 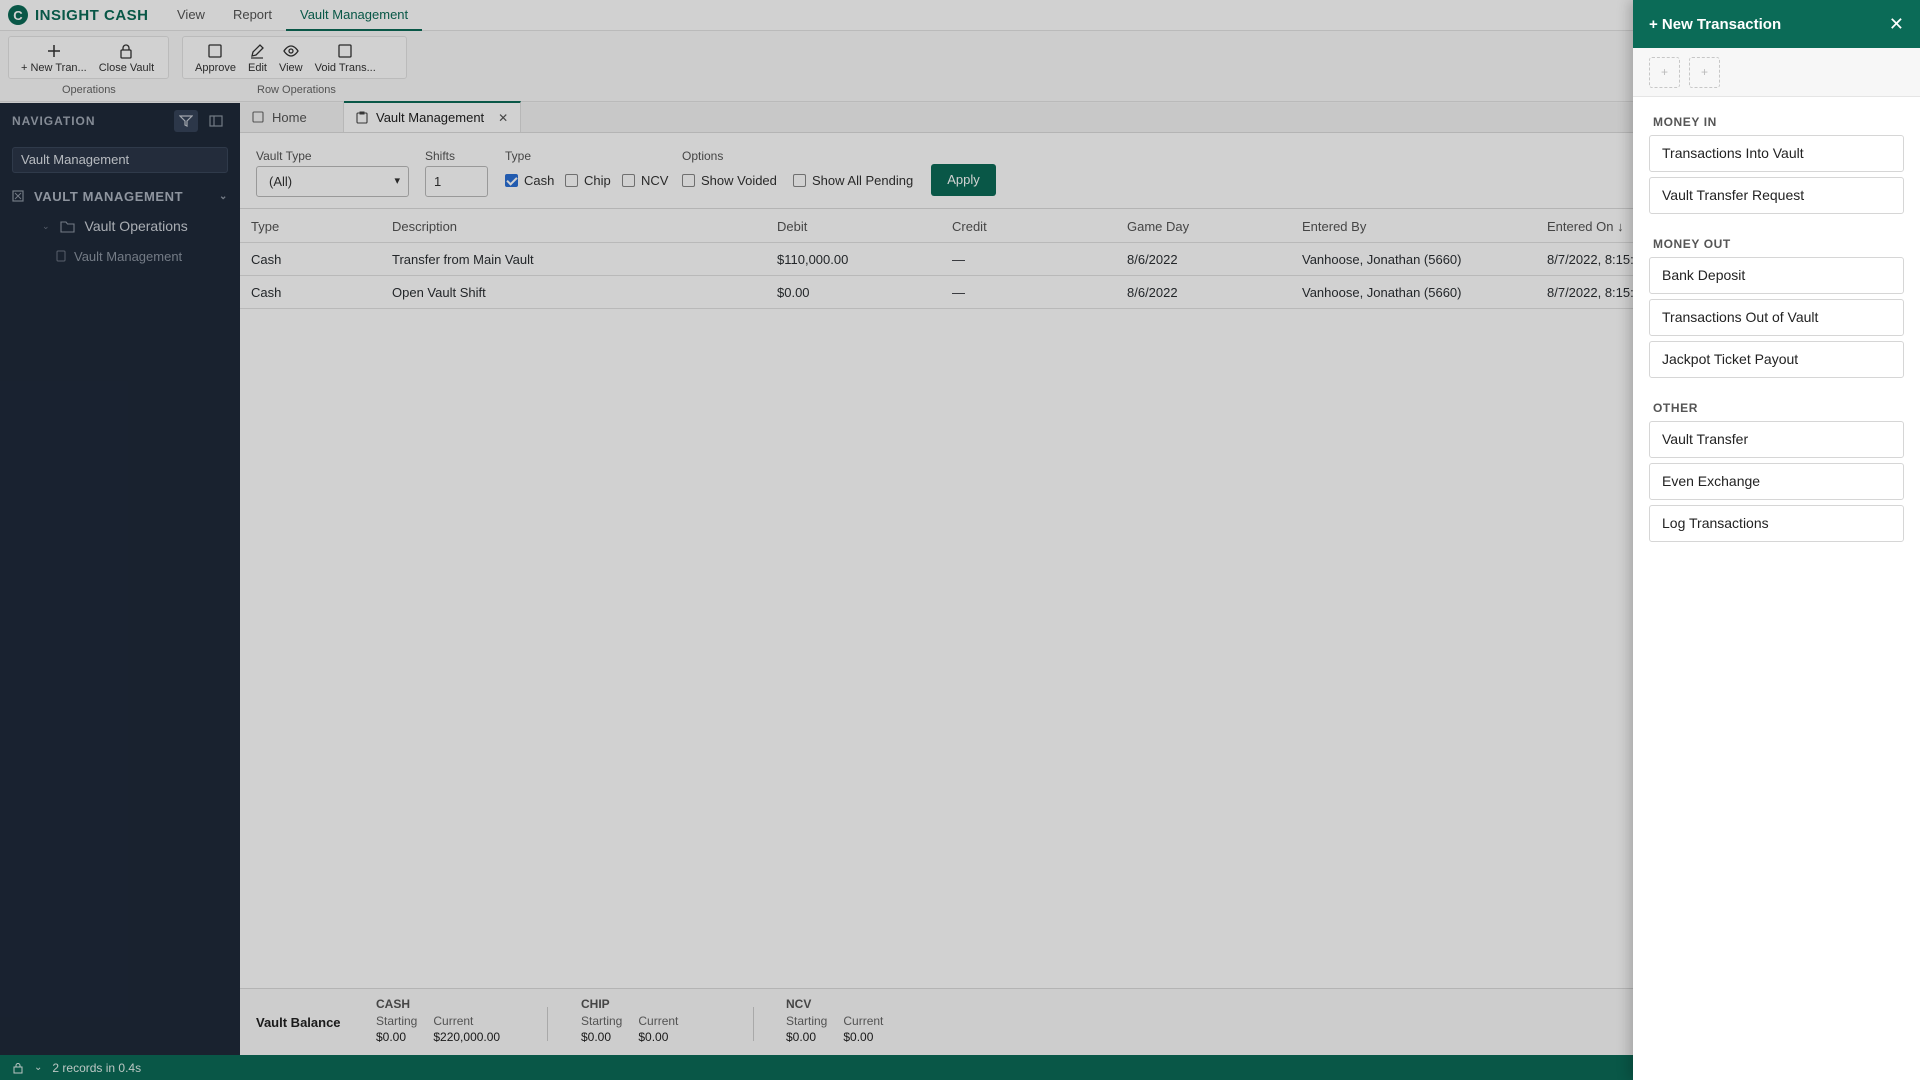 I want to click on transactions-out-of-vault-button: Transactions Out of Vault, so click(x=1776, y=317).